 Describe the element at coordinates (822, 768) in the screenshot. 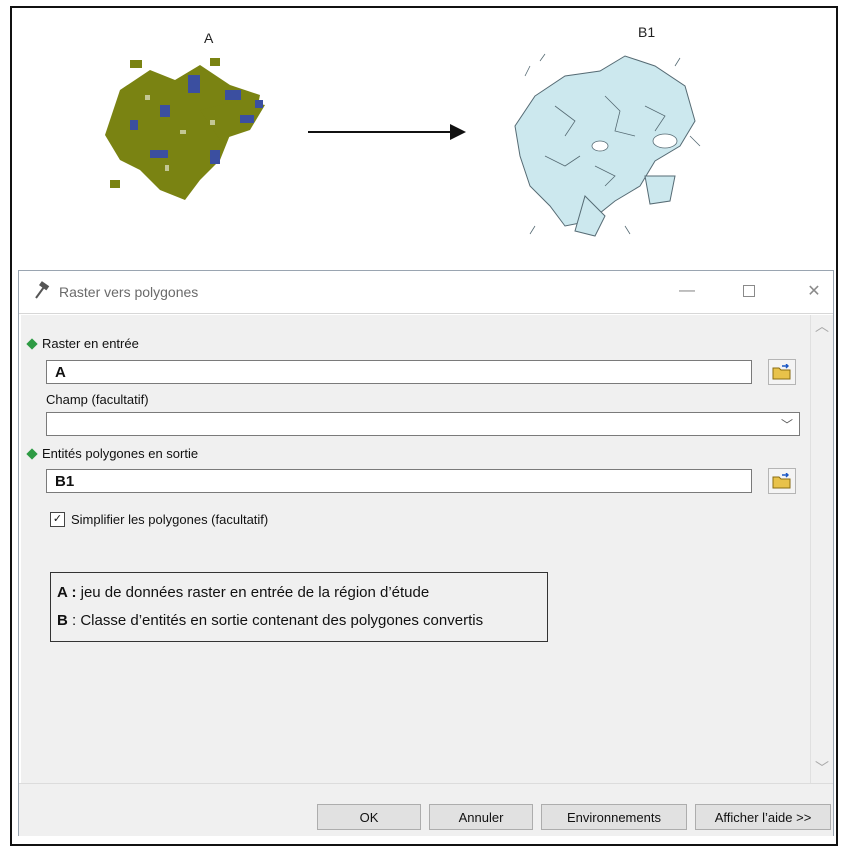

I see `scroll-down-icon: ﹀` at that location.